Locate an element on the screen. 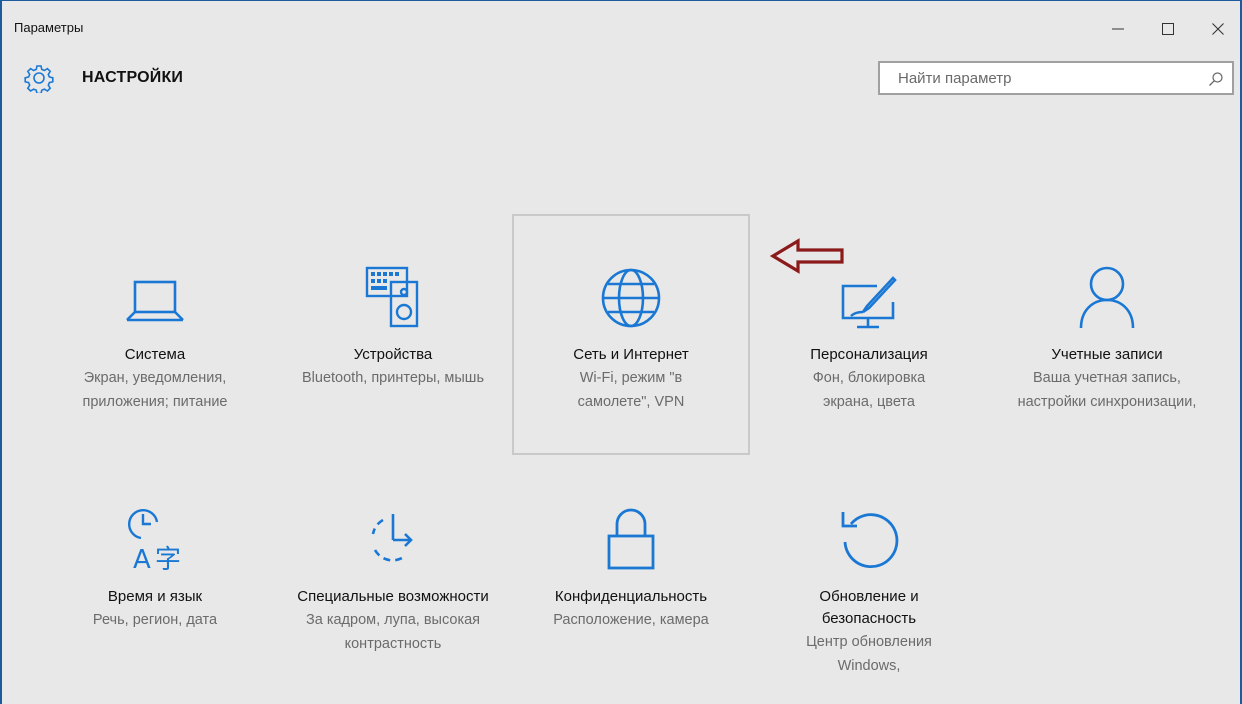 This screenshot has height=704, width=1242. page-header: НАСТРОЙКИ Найти параметр is located at coordinates (621, 81).